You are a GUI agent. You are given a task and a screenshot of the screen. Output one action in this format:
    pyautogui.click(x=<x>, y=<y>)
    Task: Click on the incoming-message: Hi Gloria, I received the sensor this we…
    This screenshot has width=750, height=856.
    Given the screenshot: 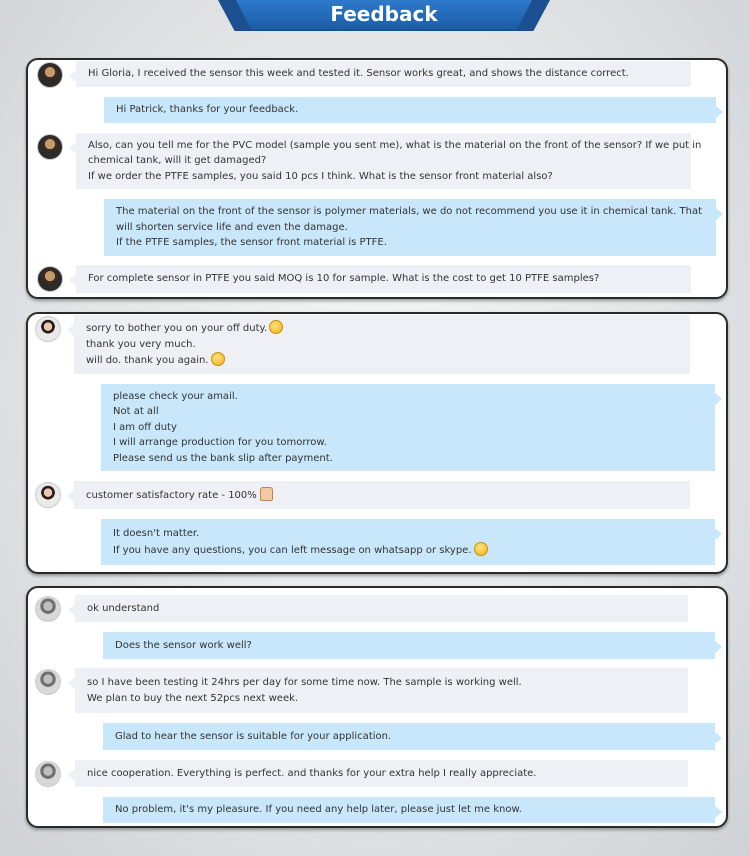 What is the action you would take?
    pyautogui.click(x=380, y=74)
    